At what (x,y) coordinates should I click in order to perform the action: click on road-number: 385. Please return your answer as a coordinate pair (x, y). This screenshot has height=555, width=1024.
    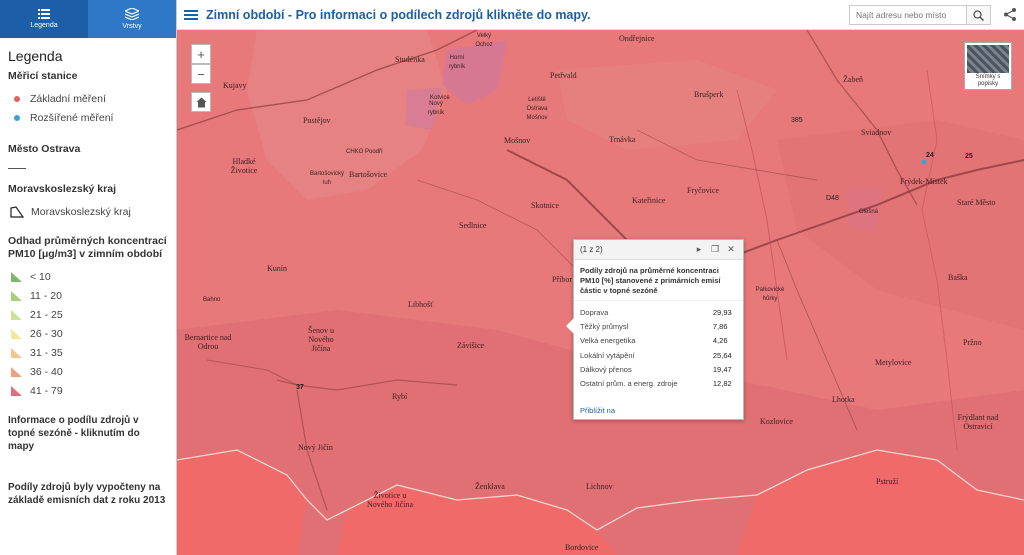
    Looking at the image, I should click on (797, 120).